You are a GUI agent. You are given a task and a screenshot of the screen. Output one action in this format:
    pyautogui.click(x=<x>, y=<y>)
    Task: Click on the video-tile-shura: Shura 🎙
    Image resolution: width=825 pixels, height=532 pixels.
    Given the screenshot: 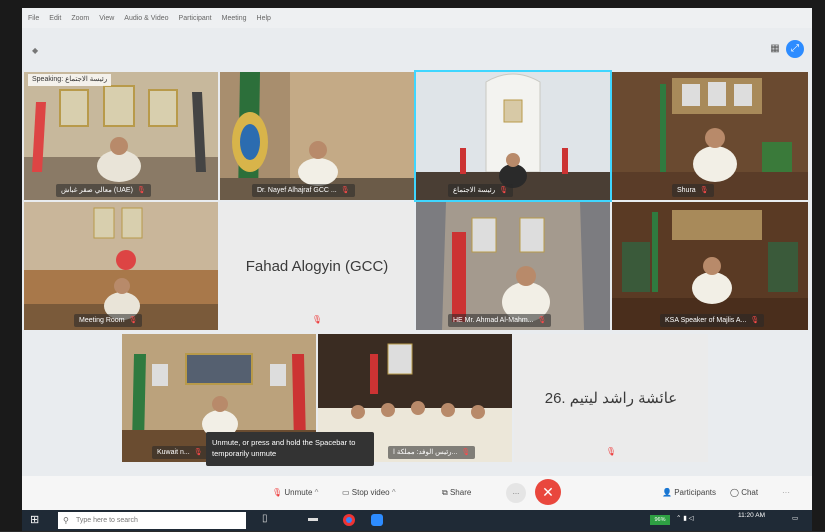 What is the action you would take?
    pyautogui.click(x=710, y=136)
    